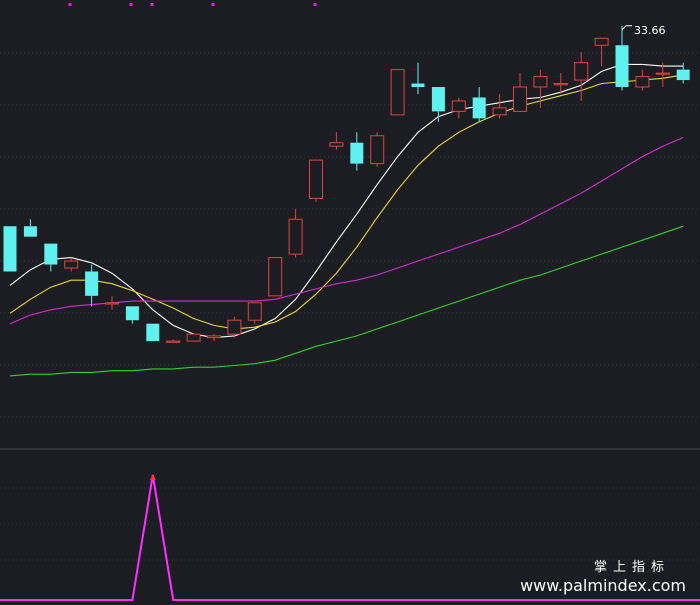  What do you see at coordinates (650, 30) in the screenshot?
I see `high-price-label: 33.66` at bounding box center [650, 30].